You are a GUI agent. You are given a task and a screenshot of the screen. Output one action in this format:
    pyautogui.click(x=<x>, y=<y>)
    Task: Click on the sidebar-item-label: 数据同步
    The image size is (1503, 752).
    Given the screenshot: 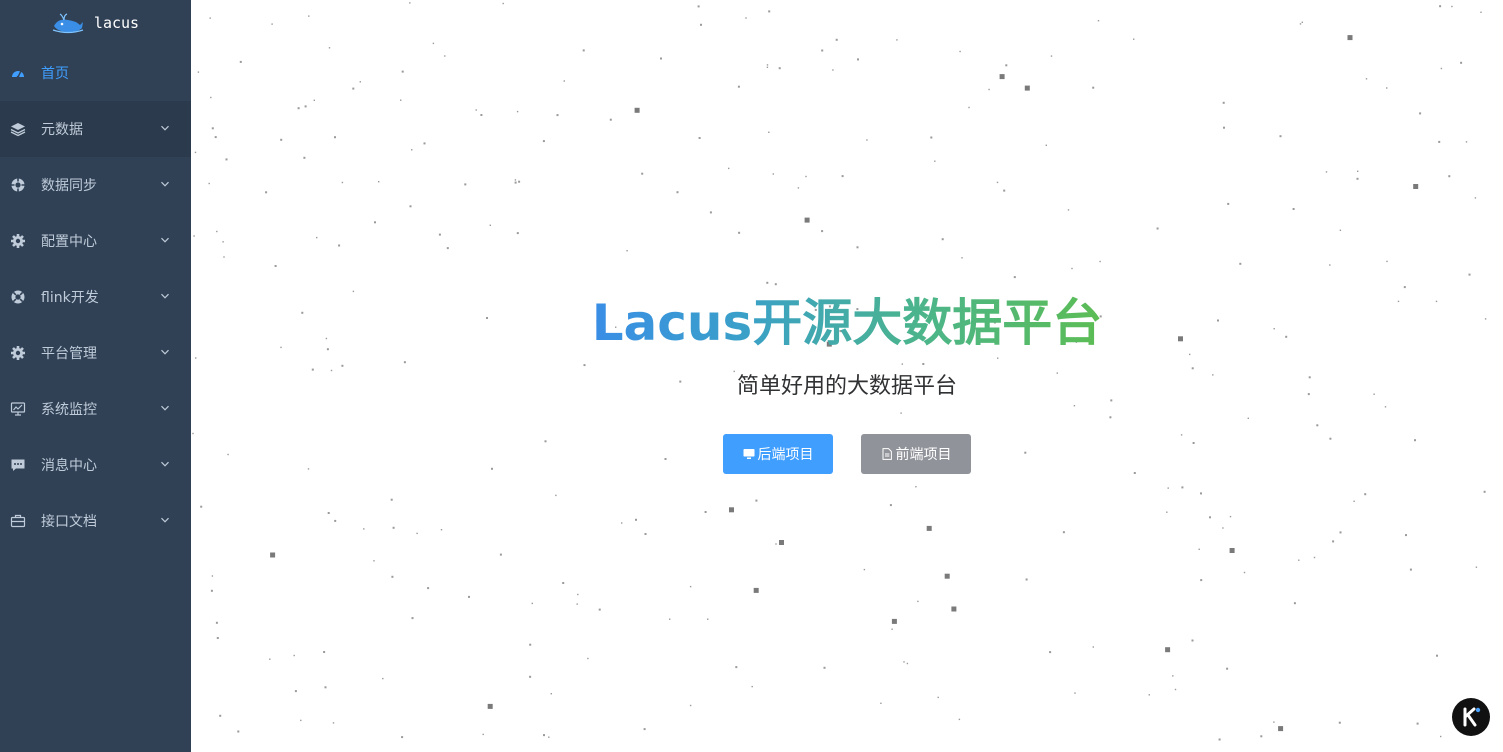 What is the action you would take?
    pyautogui.click(x=69, y=186)
    